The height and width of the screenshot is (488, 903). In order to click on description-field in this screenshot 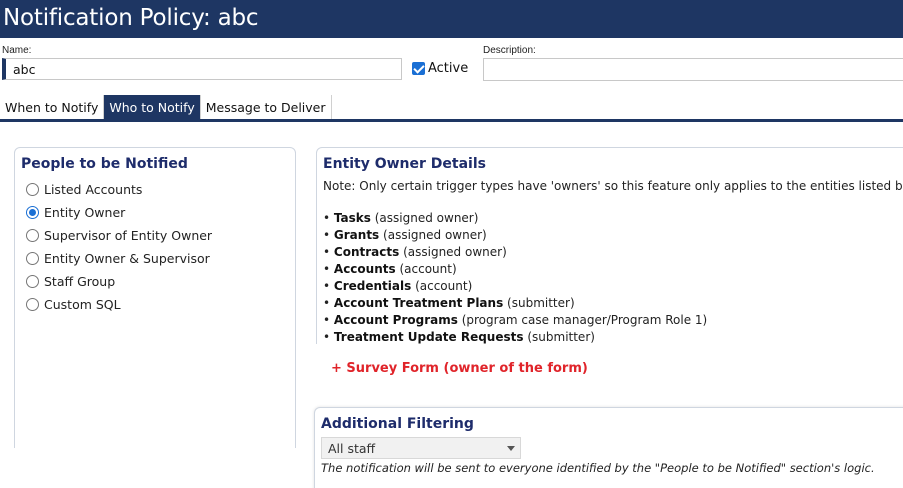, I will do `click(693, 69)`.